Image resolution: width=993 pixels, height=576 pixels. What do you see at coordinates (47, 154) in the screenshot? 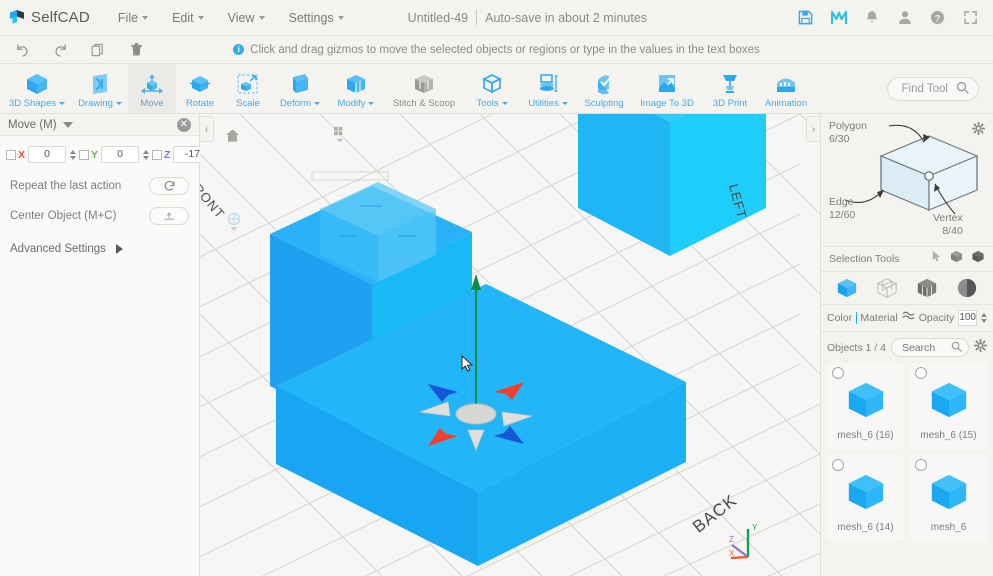
I see `axis-x-input: 0` at bounding box center [47, 154].